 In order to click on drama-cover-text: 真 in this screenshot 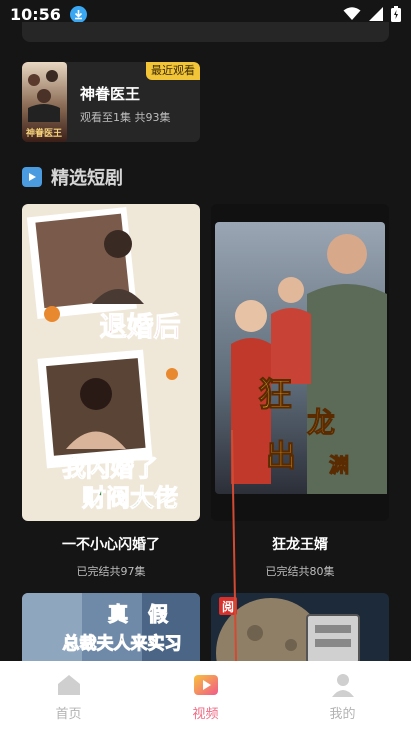, I will do `click(118, 614)`.